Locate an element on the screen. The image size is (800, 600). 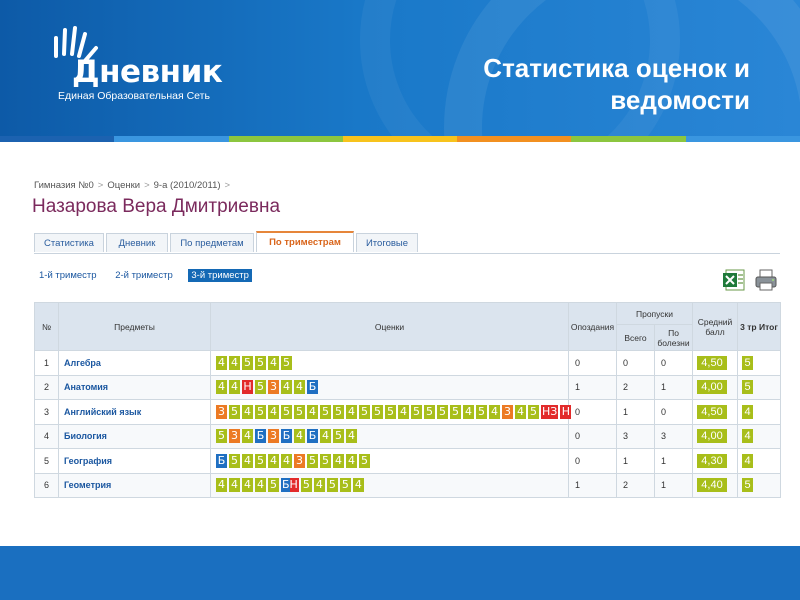
excel-icon is located at coordinates (734, 280).